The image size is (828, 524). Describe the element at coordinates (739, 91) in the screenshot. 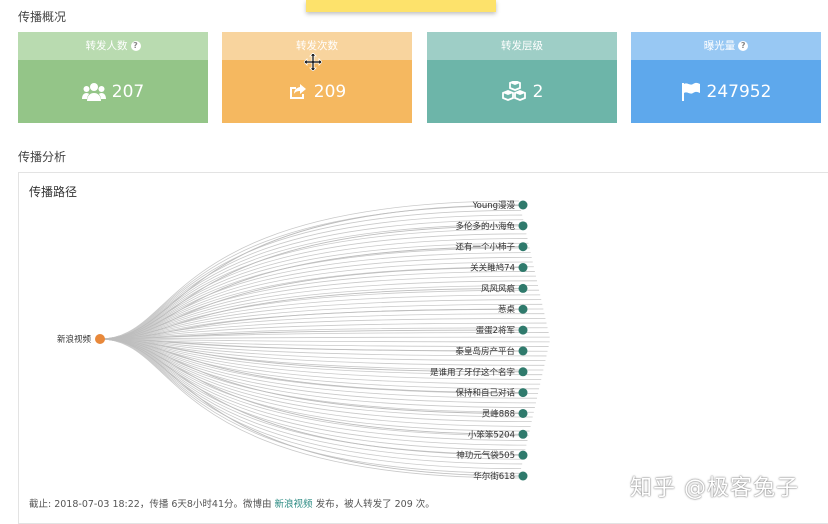

I see `card-value: 247952` at that location.